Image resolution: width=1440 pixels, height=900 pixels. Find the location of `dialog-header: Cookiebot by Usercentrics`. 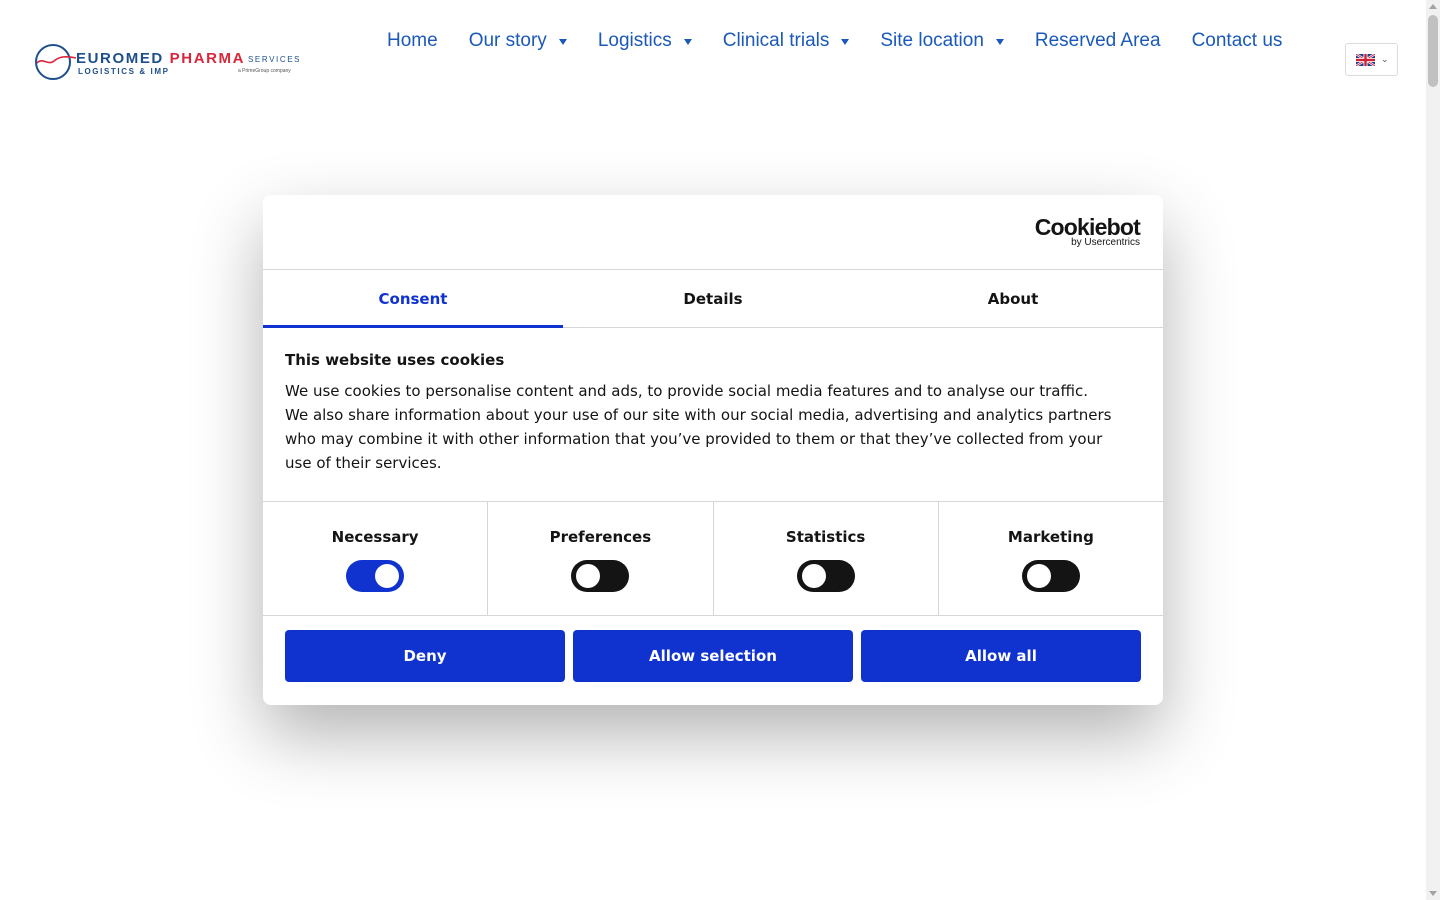

dialog-header: Cookiebot by Usercentrics is located at coordinates (713, 232).